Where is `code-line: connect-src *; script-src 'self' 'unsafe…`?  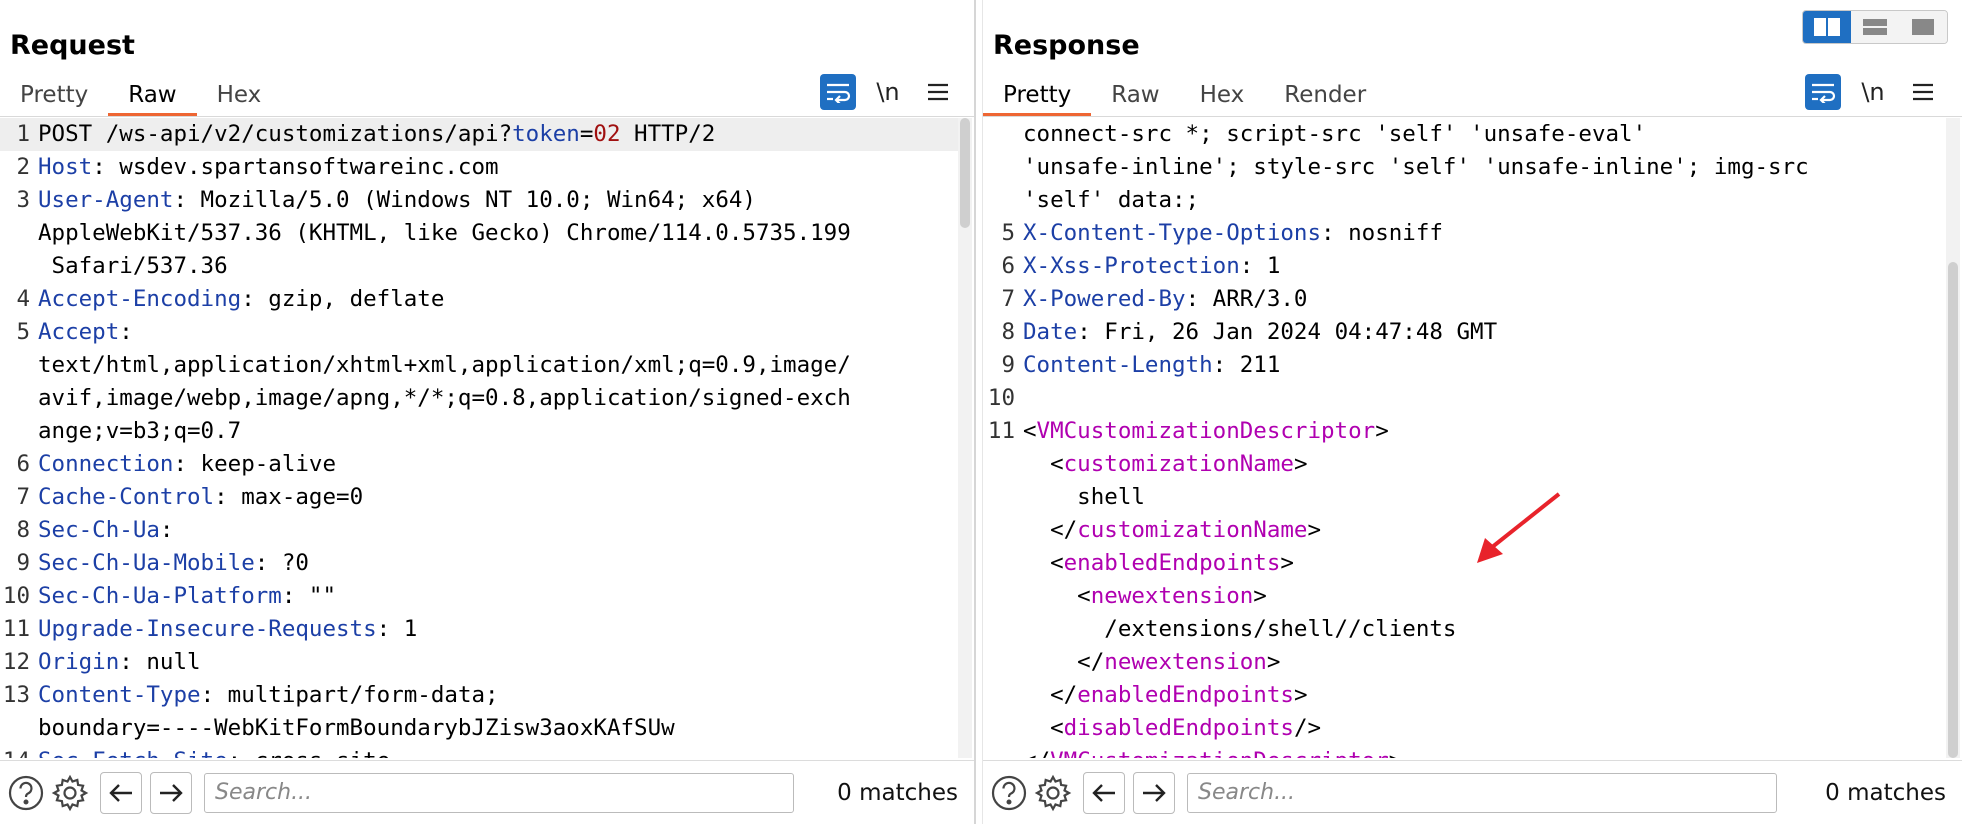 code-line: connect-src *; script-src 'self' 'unsafe… is located at coordinates (1463, 134).